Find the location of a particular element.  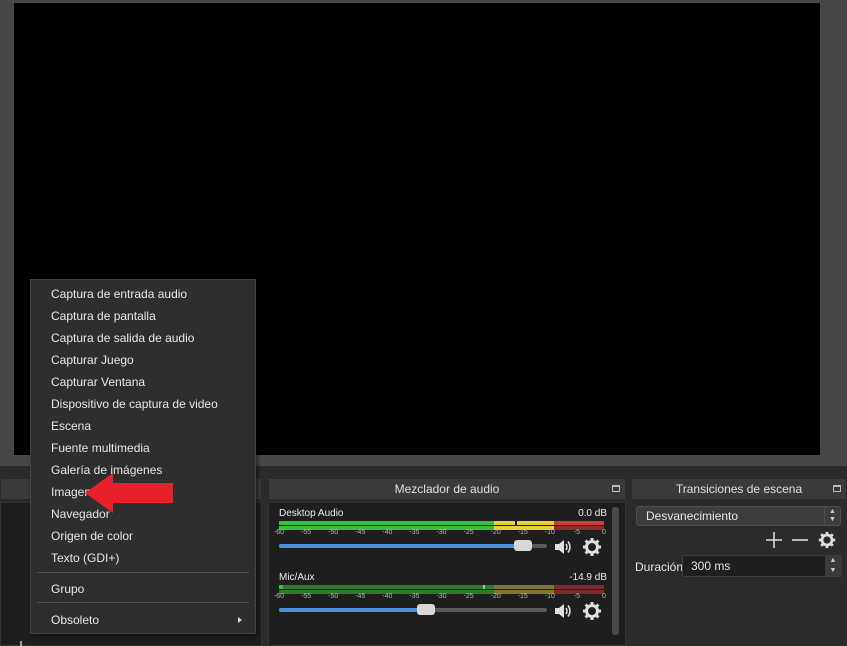

plus-icon is located at coordinates (21, 643).